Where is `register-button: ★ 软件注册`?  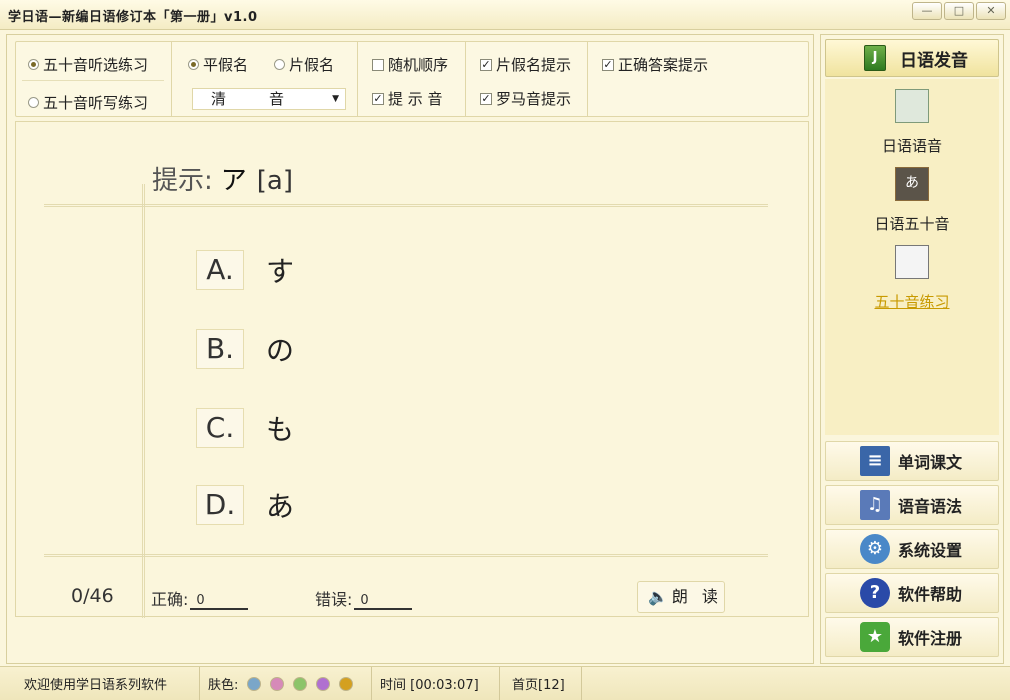
register-button: ★ 软件注册 is located at coordinates (912, 637).